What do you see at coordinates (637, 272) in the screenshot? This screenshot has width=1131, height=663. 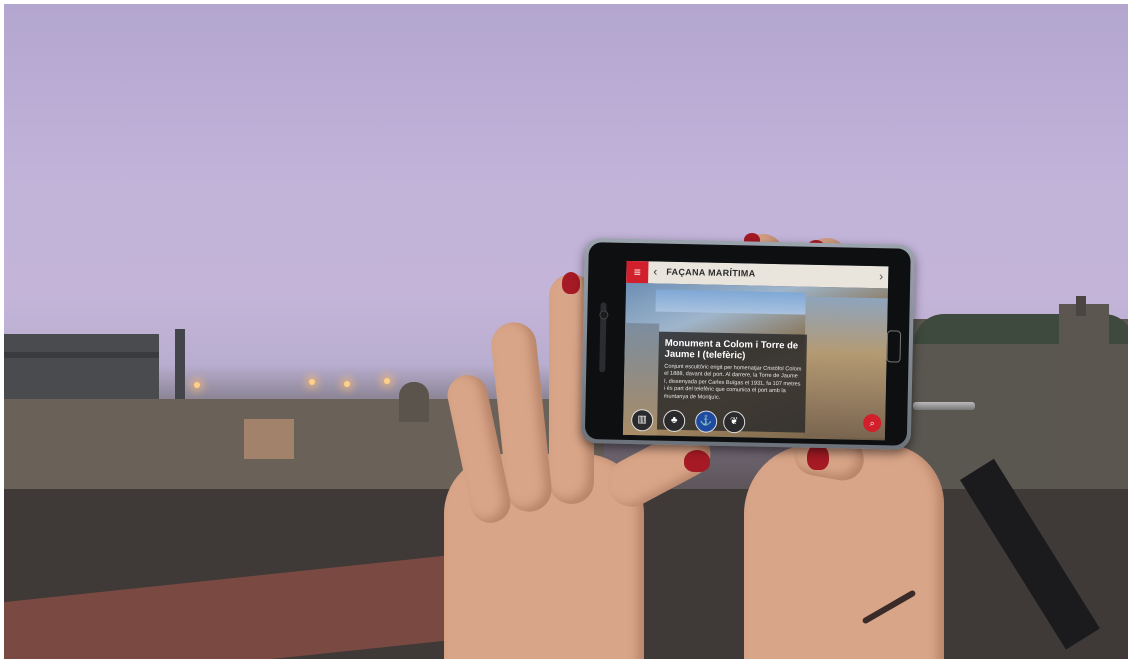 I see `hamburger-menu-icon: ≡` at bounding box center [637, 272].